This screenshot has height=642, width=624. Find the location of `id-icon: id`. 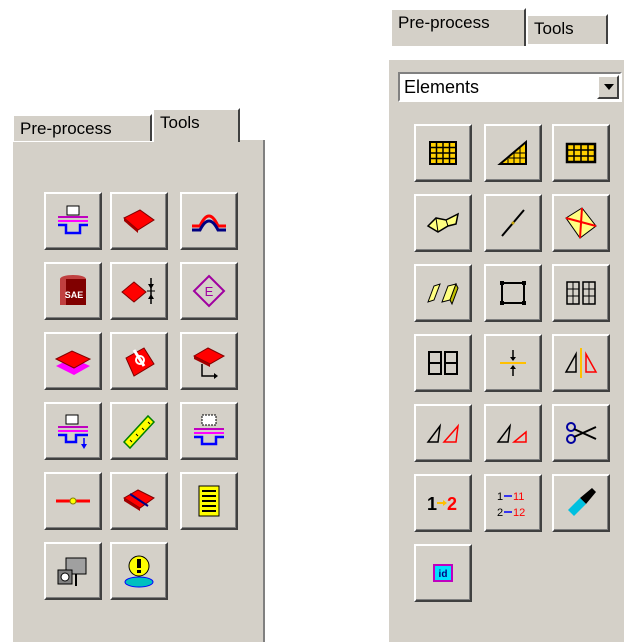

id-icon: id is located at coordinates (443, 573).